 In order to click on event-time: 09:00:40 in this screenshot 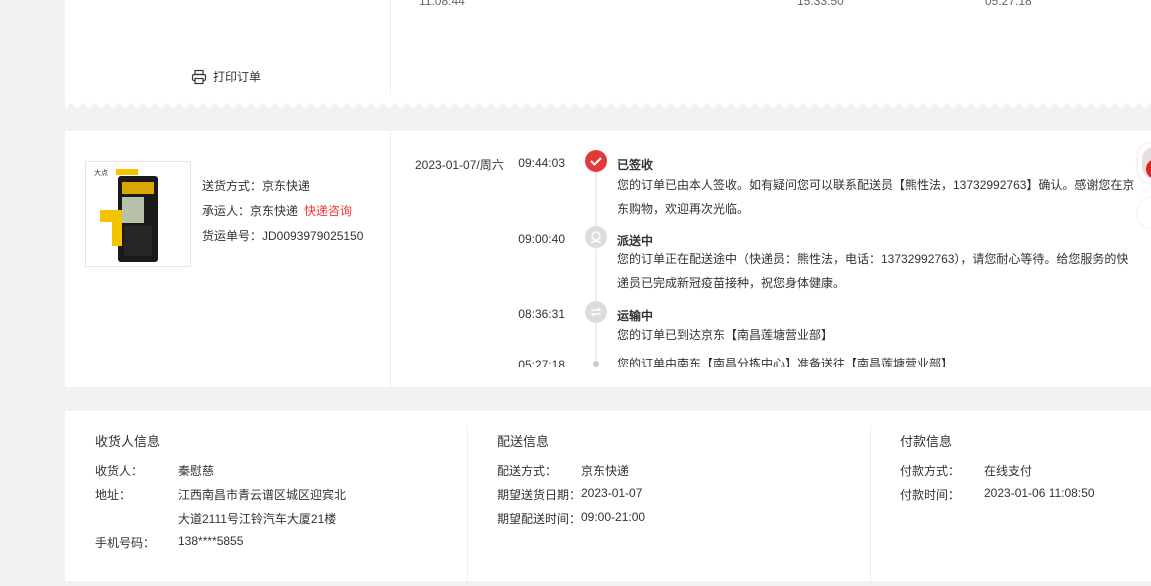, I will do `click(541, 239)`.